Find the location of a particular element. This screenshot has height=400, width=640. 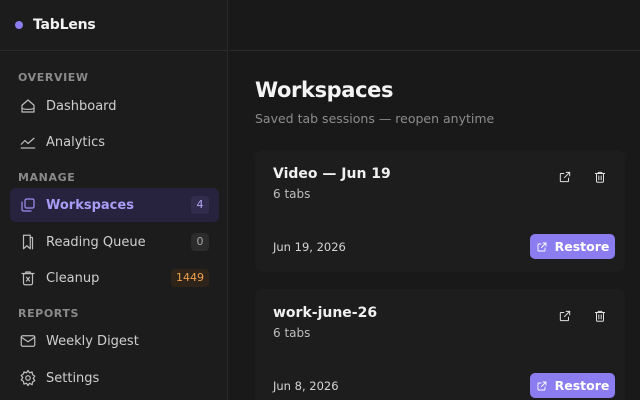

bookmark-icon is located at coordinates (28, 242).